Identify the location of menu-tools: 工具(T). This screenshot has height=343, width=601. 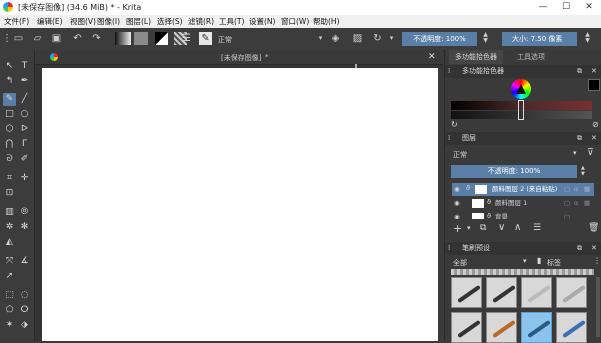
(231, 21).